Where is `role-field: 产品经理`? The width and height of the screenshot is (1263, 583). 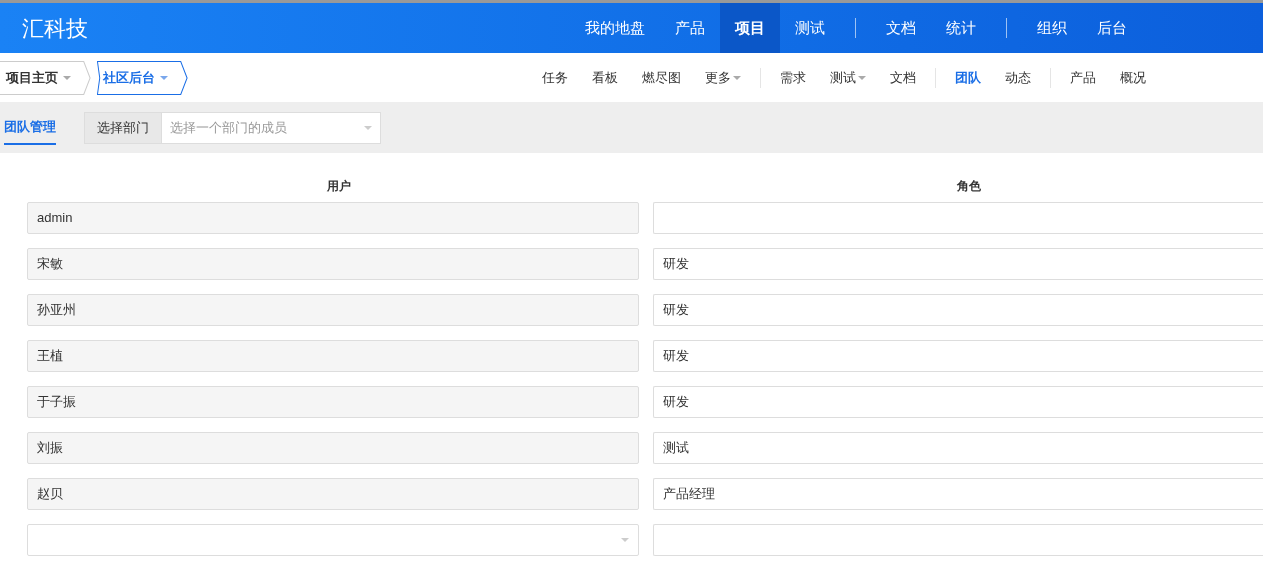
role-field: 产品经理 is located at coordinates (958, 494).